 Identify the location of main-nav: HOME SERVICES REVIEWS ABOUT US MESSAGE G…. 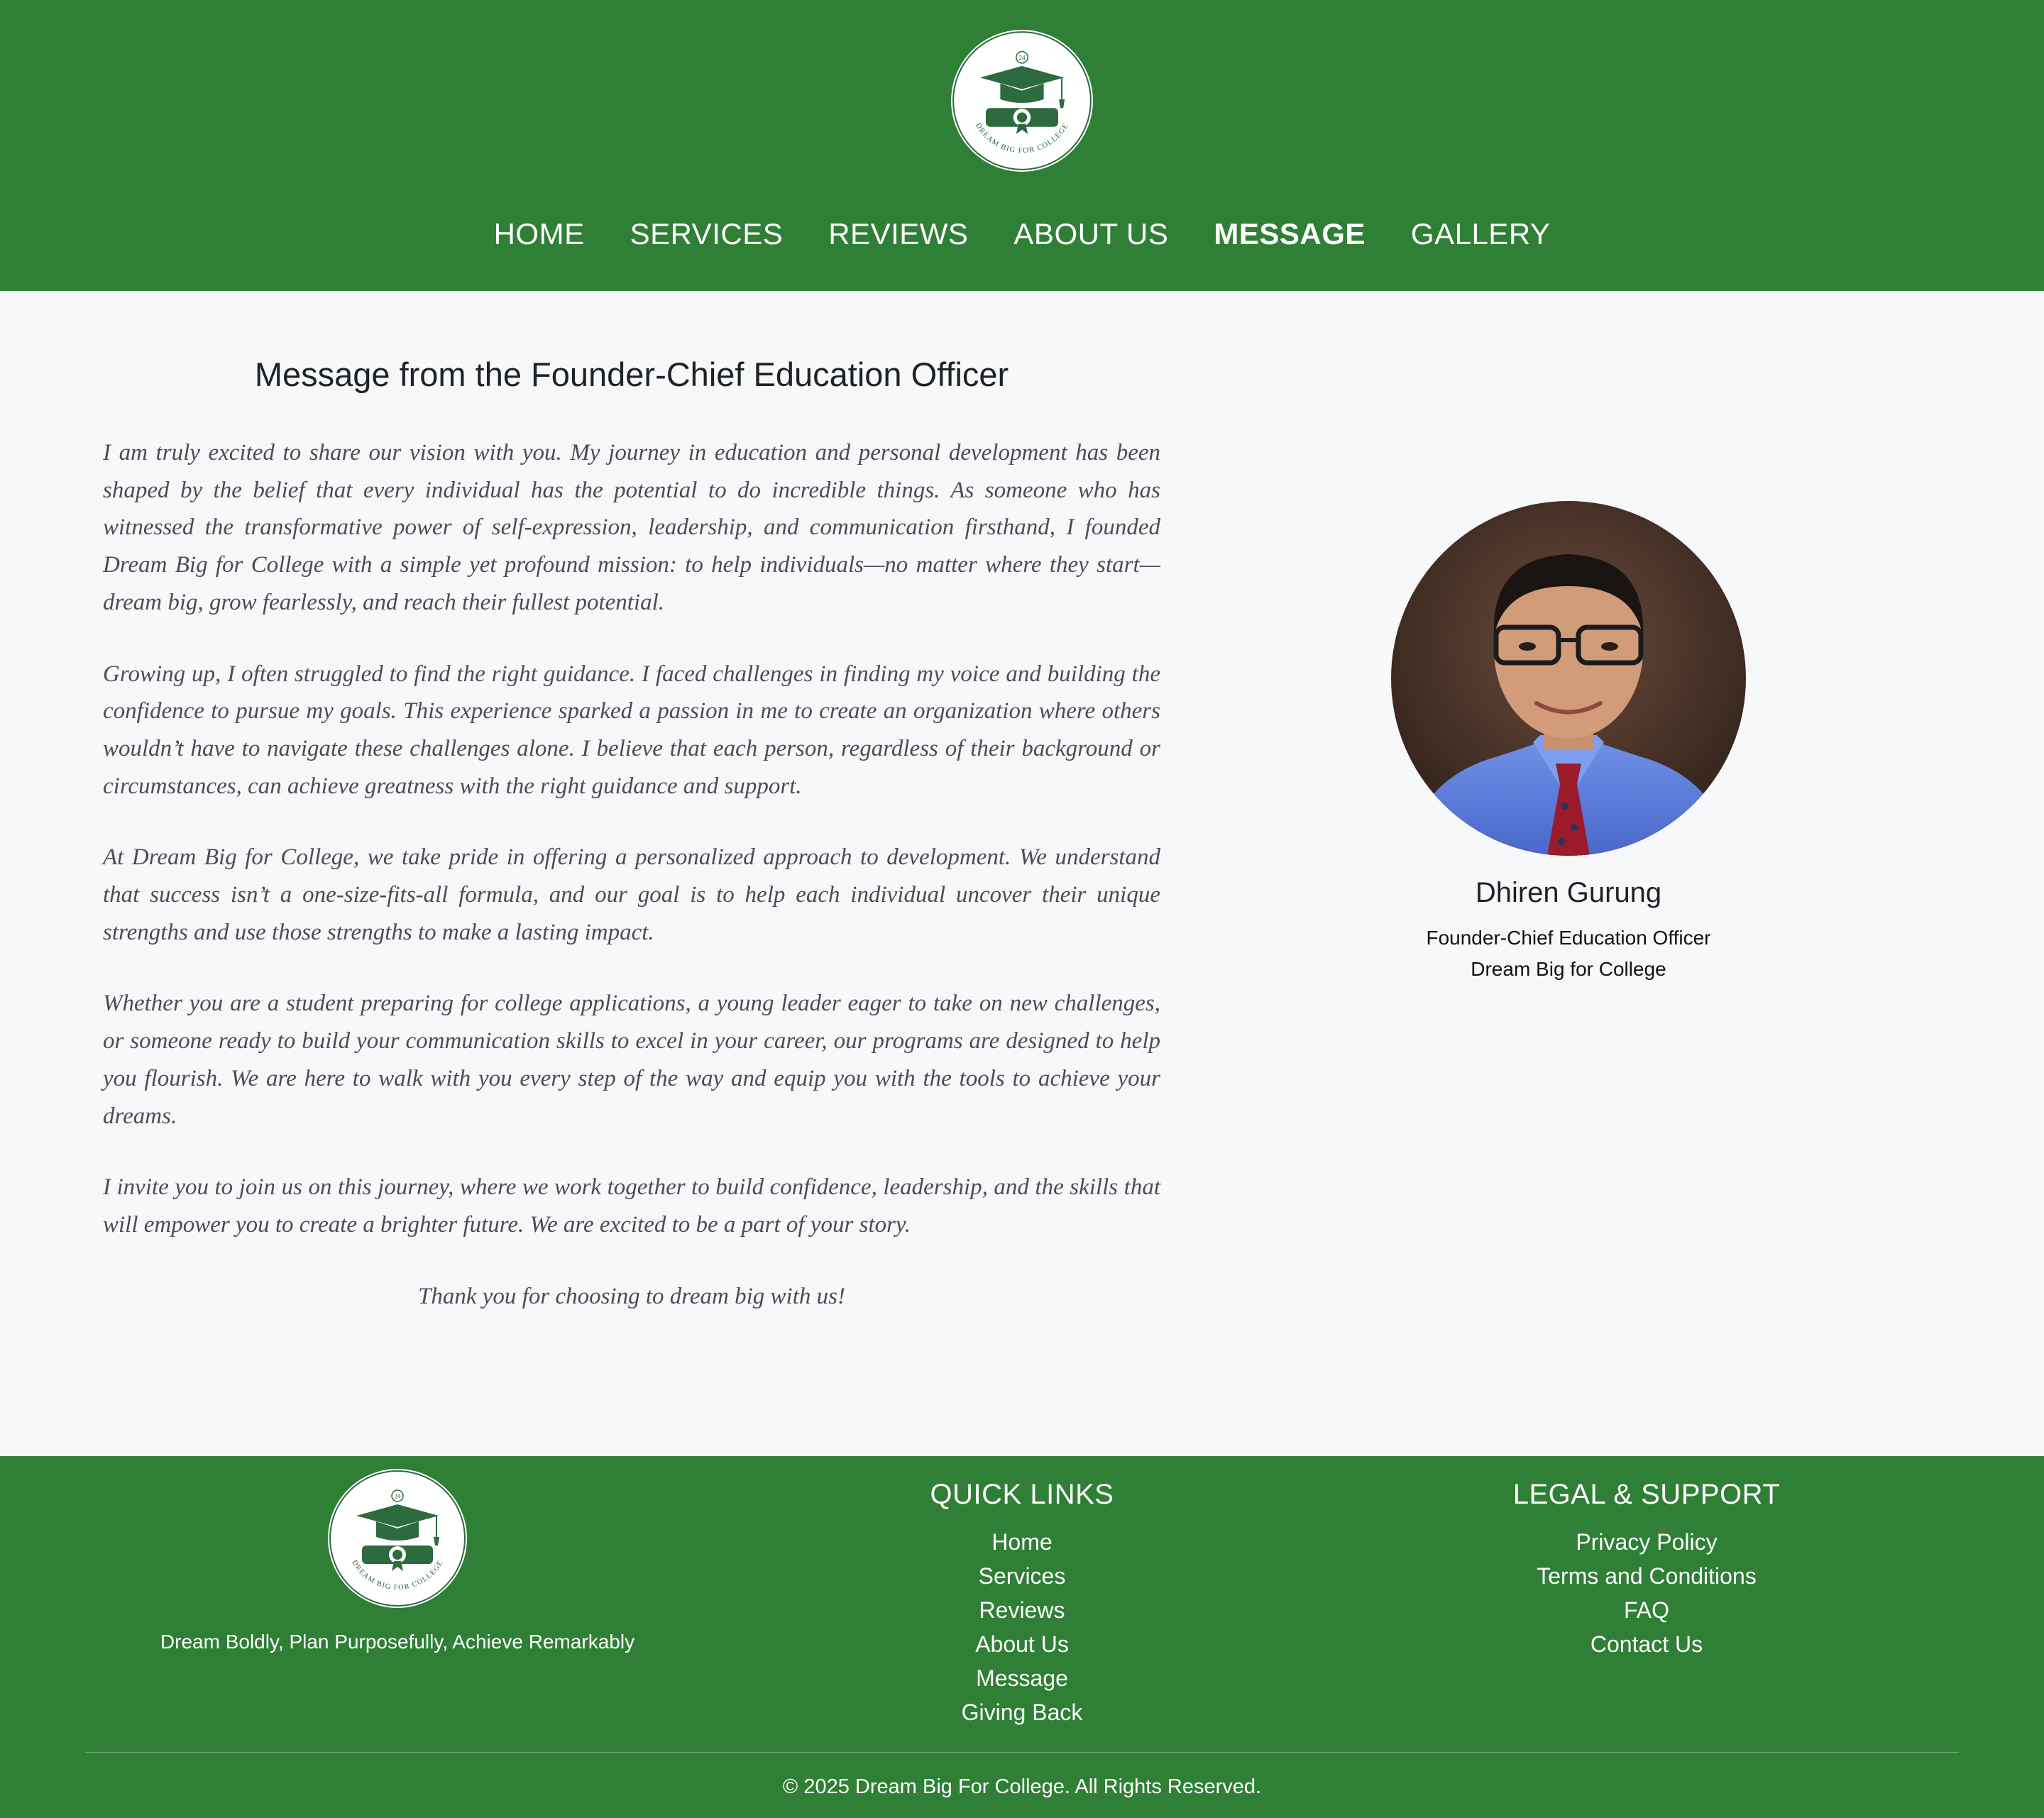
(1022, 234).